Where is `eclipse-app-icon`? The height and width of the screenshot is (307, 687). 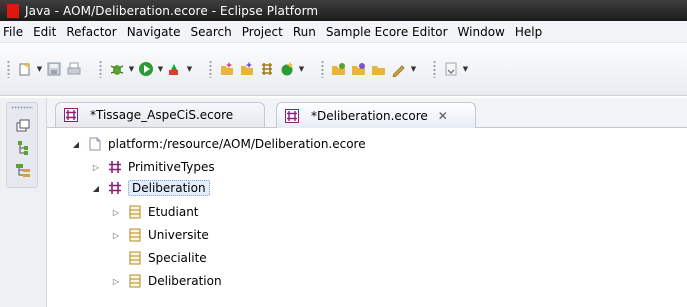
eclipse-app-icon is located at coordinates (13, 10).